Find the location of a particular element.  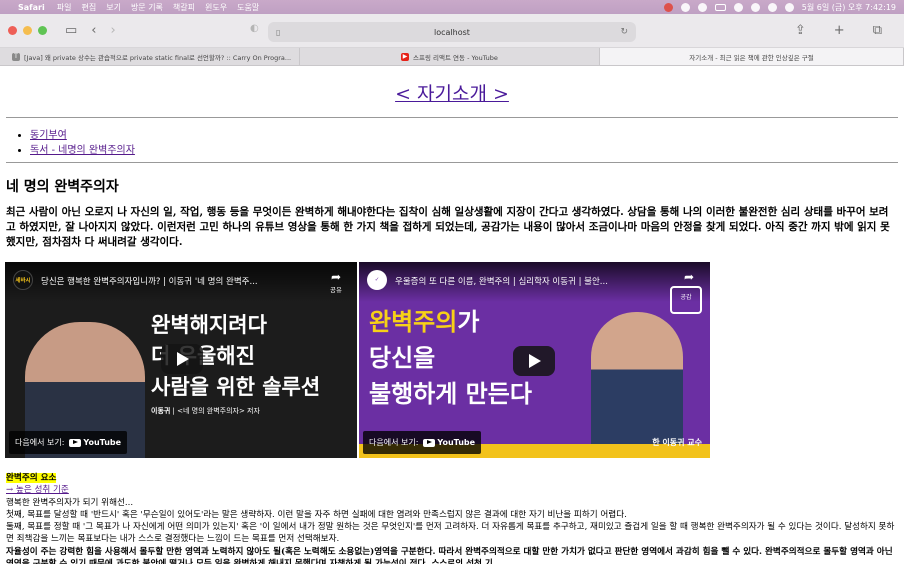

menu-item-view: 보기 is located at coordinates (113, 7).